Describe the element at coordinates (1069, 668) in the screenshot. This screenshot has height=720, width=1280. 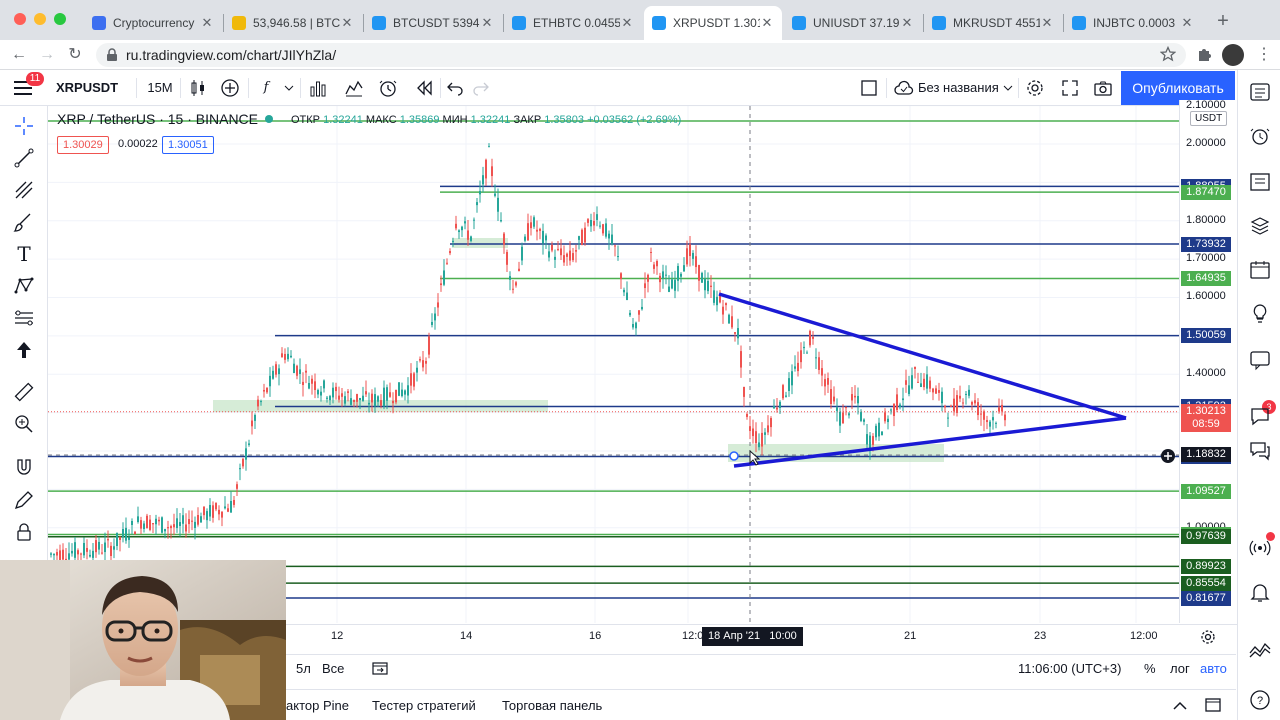
I see `timezone-clock: 11:06:00 (UTC+3)` at that location.